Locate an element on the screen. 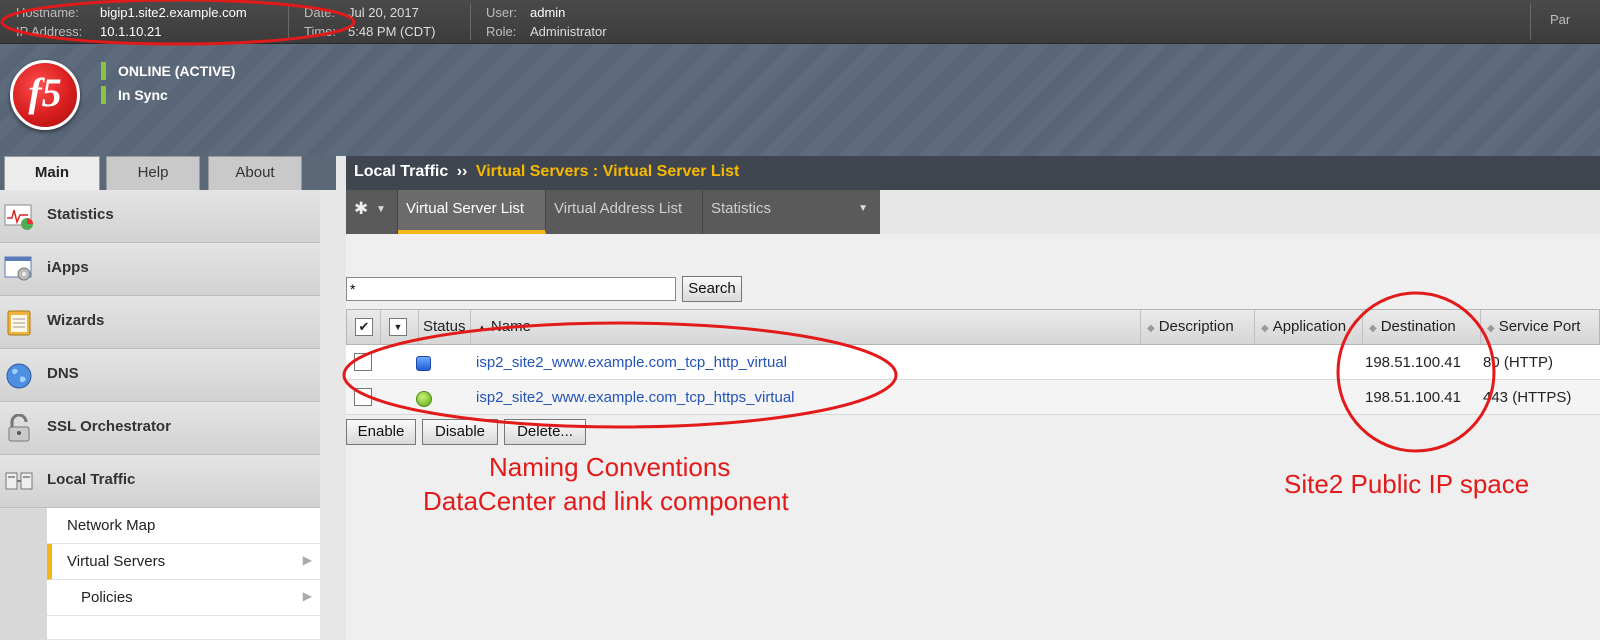  annotation-naming-subtitle: DataCenter and link component is located at coordinates (606, 501).